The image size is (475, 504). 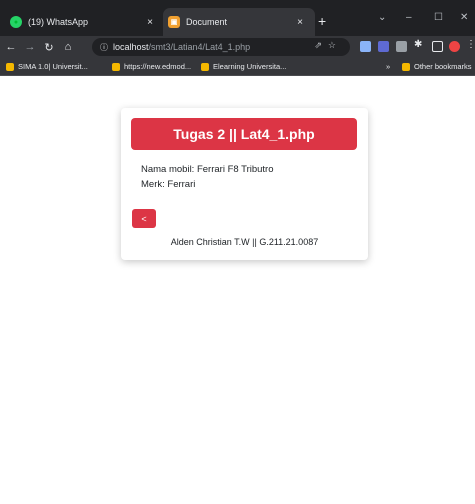 I want to click on info-icon: ⓘ, so click(x=104, y=47).